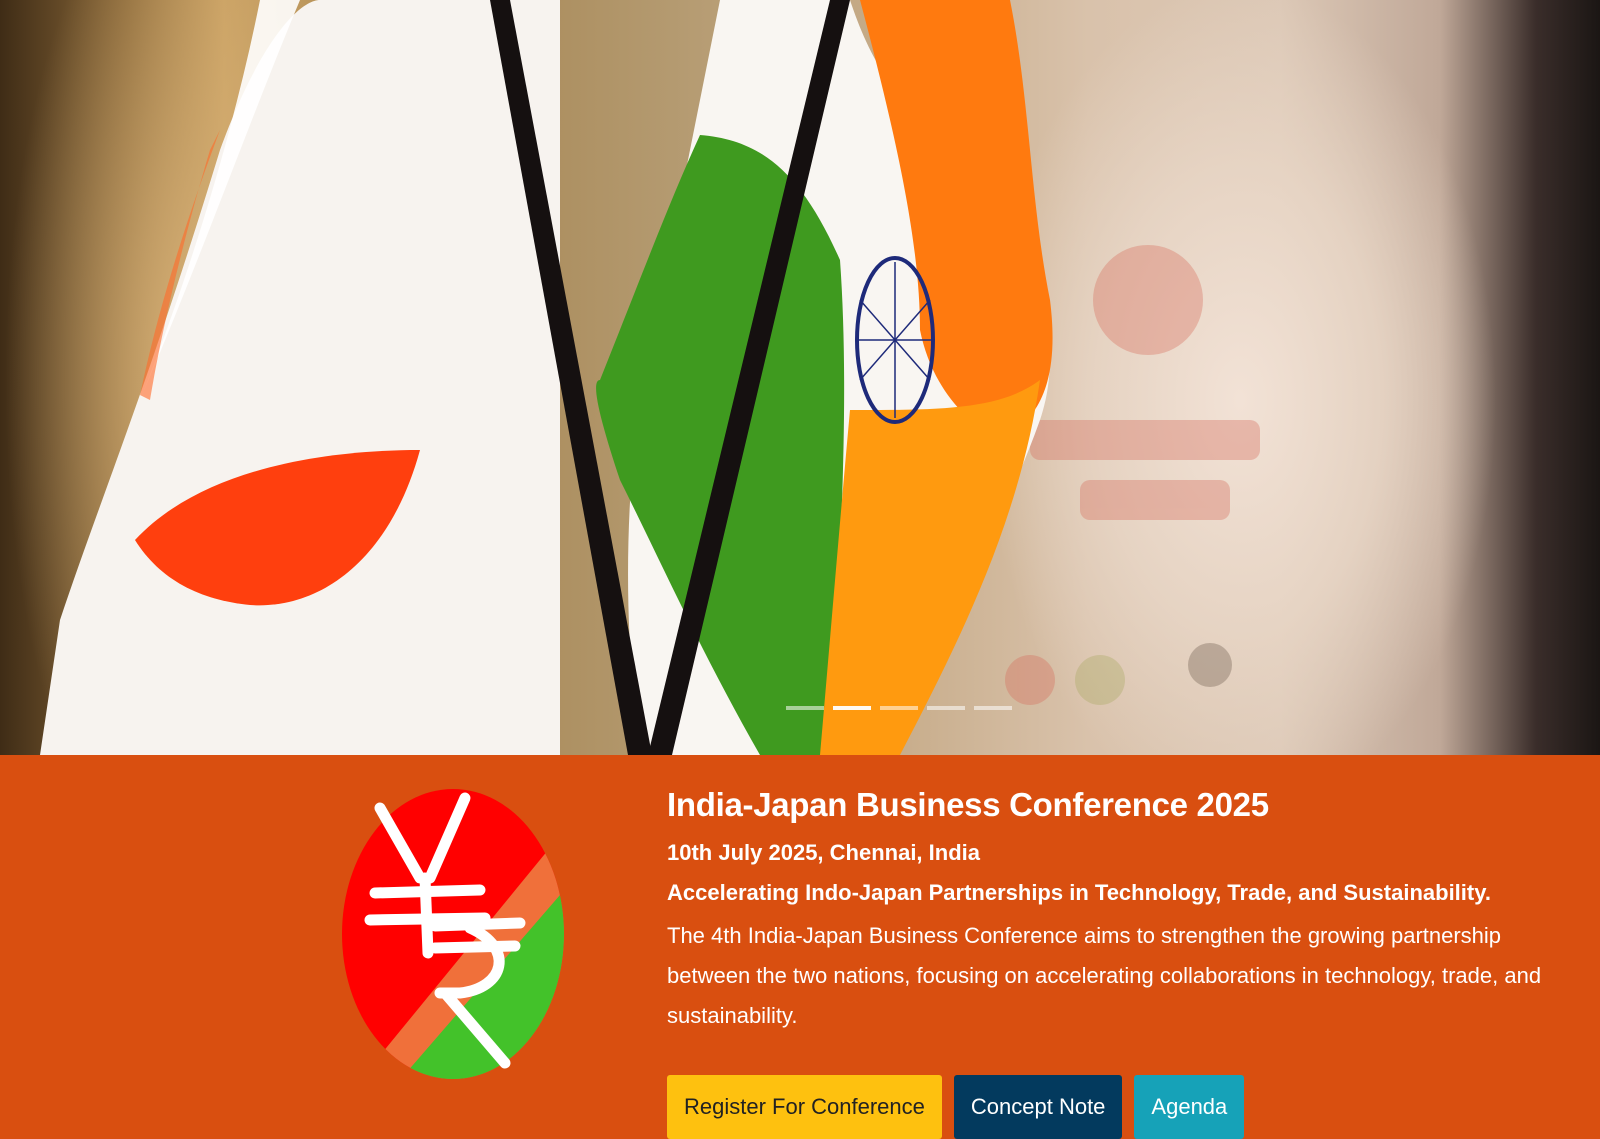 The height and width of the screenshot is (1139, 1600). Describe the element at coordinates (804, 1107) in the screenshot. I see `register-button: Register For Conference` at that location.